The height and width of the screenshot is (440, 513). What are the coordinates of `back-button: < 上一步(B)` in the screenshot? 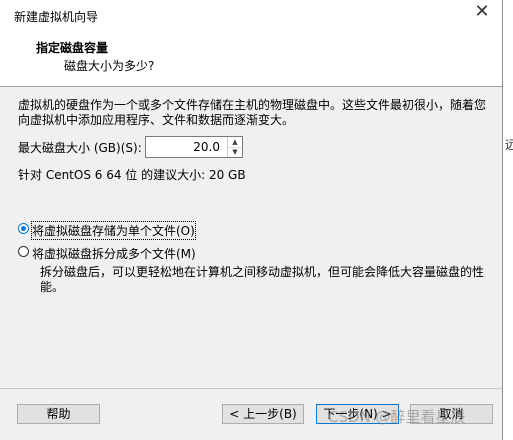 It's located at (263, 414).